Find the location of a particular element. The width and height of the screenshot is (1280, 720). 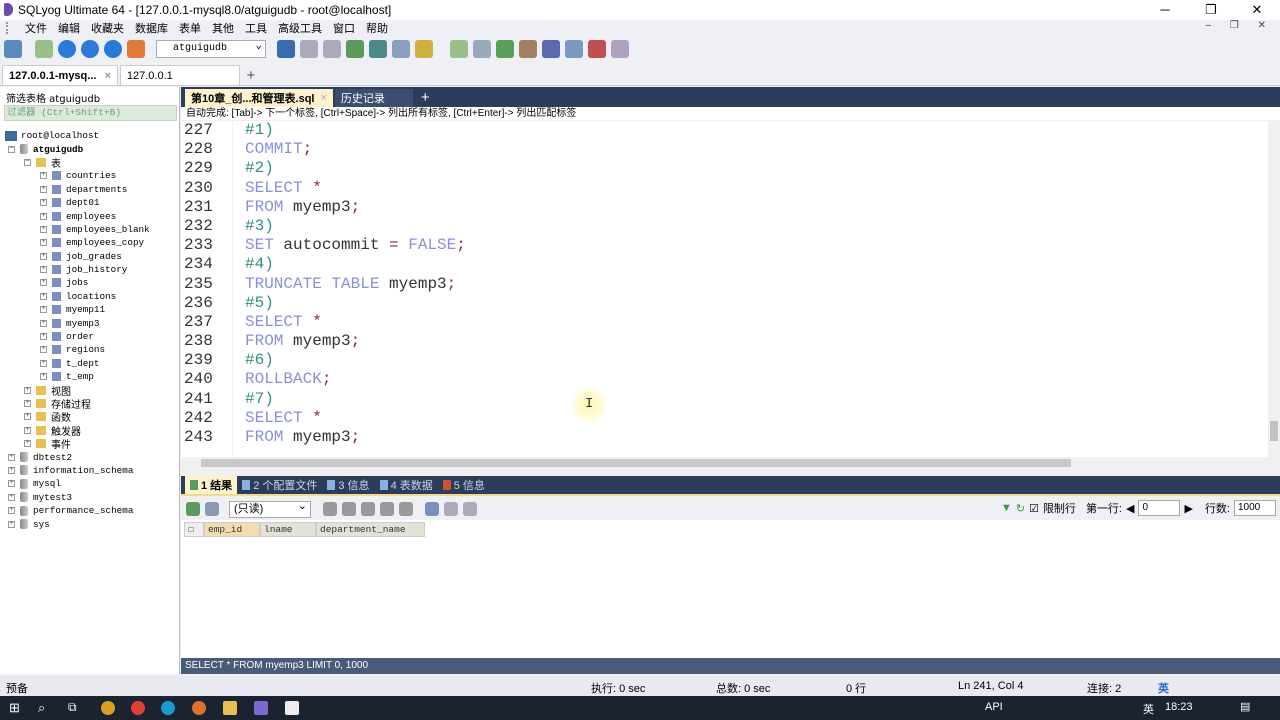

mdi-controls: ‒ ❐ ✕ is located at coordinates (1240, 25).